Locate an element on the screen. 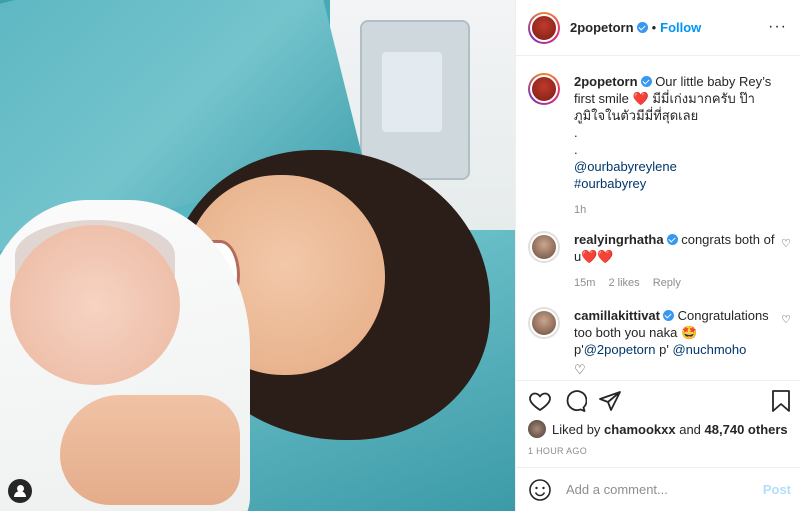 The image size is (800, 511). caption-time: 1h is located at coordinates (580, 210).